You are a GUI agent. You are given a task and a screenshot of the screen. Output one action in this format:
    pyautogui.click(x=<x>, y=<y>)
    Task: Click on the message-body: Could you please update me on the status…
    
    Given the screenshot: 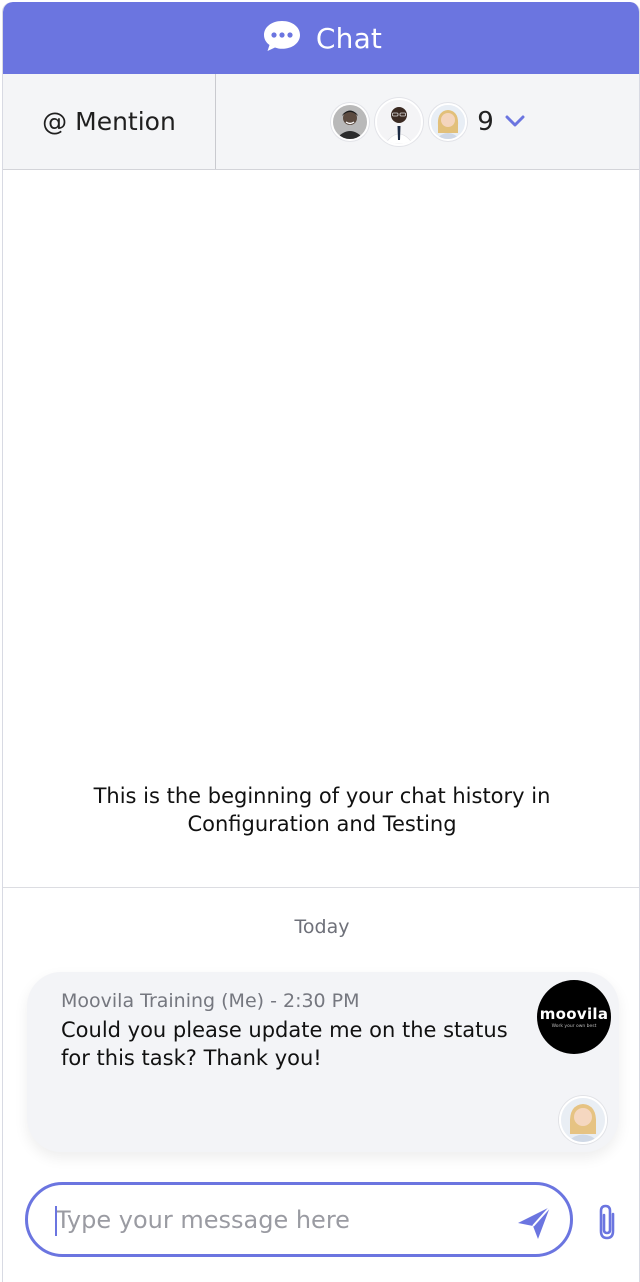 What is the action you would take?
    pyautogui.click(x=284, y=1044)
    